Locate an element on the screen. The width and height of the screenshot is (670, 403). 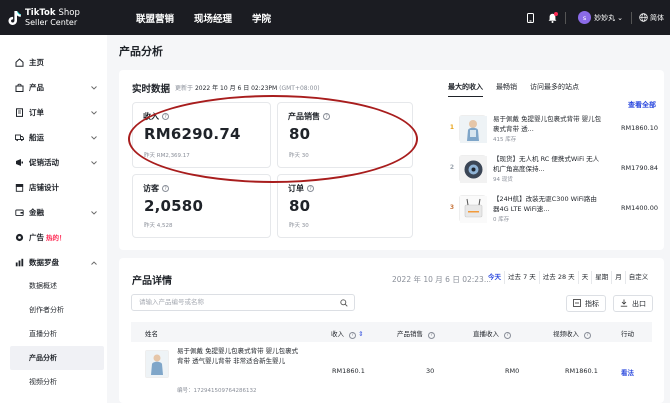
sidebar-item-products: 产品 is located at coordinates (53, 87).